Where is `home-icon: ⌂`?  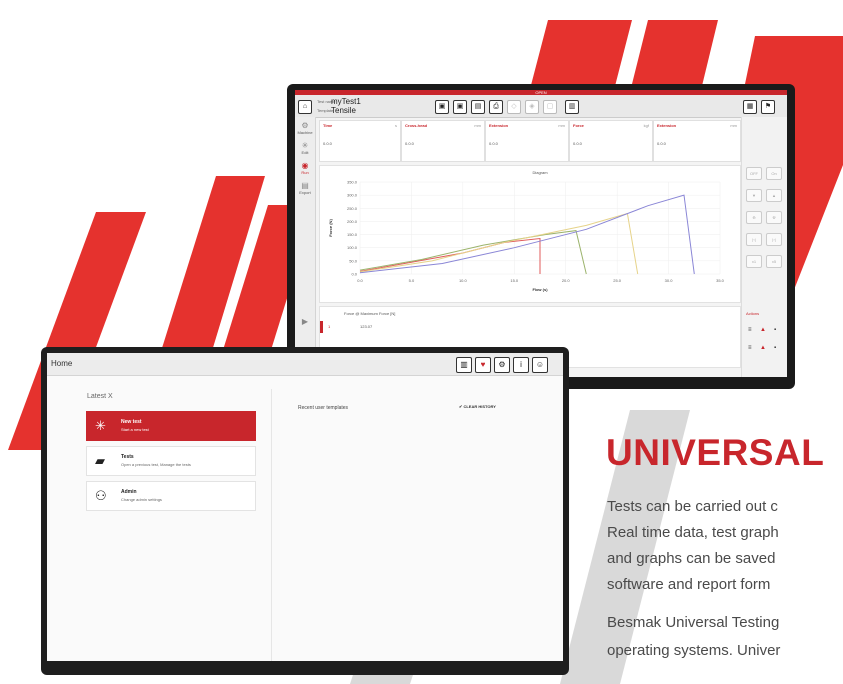 home-icon: ⌂ is located at coordinates (305, 107).